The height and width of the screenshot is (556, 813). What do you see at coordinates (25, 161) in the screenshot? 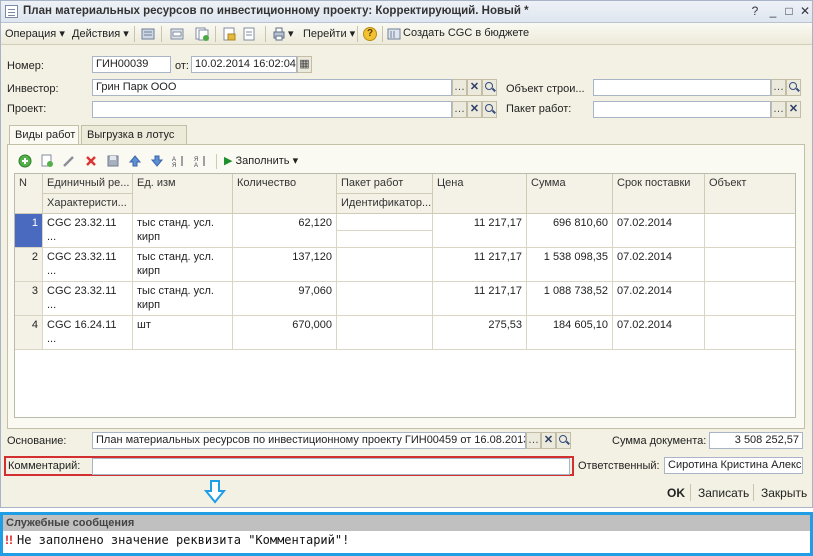
I see `add-row-icon` at bounding box center [25, 161].